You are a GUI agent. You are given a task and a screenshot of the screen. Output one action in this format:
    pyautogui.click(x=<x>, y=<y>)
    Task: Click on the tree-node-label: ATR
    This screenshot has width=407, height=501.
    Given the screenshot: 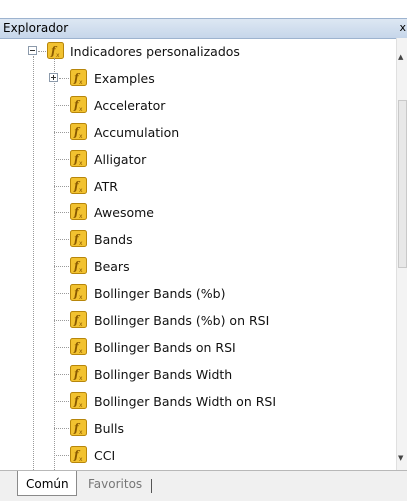 What is the action you would take?
    pyautogui.click(x=106, y=186)
    